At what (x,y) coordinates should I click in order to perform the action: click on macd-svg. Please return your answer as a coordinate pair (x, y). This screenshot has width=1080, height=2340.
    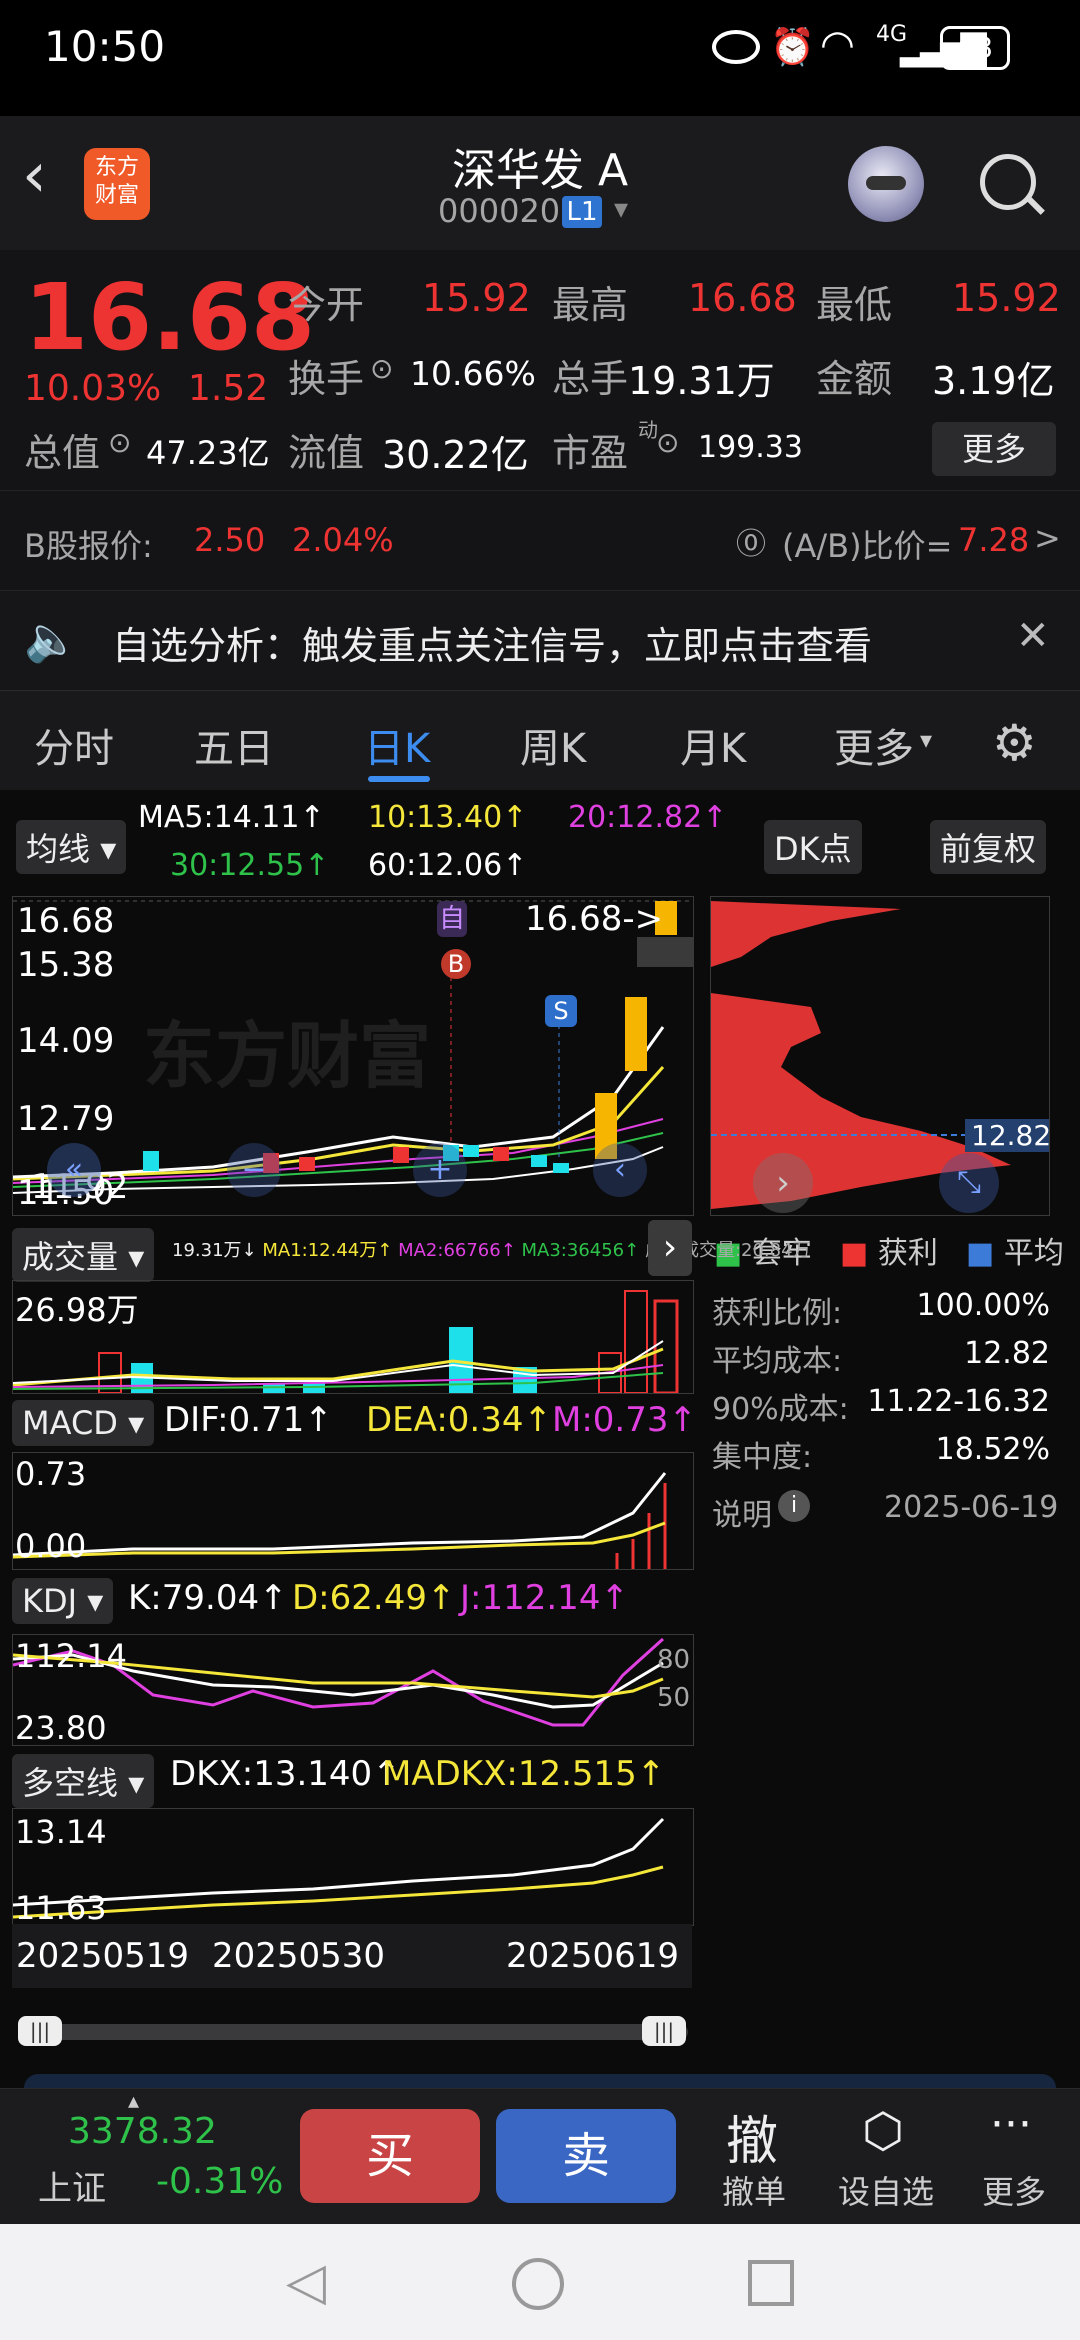
    Looking at the image, I should click on (340, 1520).